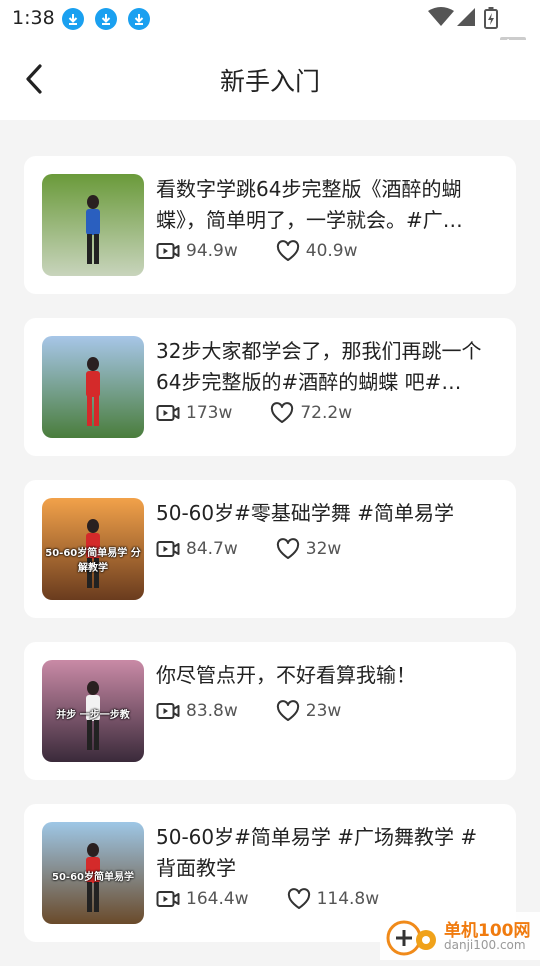 The image size is (540, 966). Describe the element at coordinates (326, 853) in the screenshot. I see `video-title: 50-60岁#简单易学 #广场舞教学 #背面教学` at that location.